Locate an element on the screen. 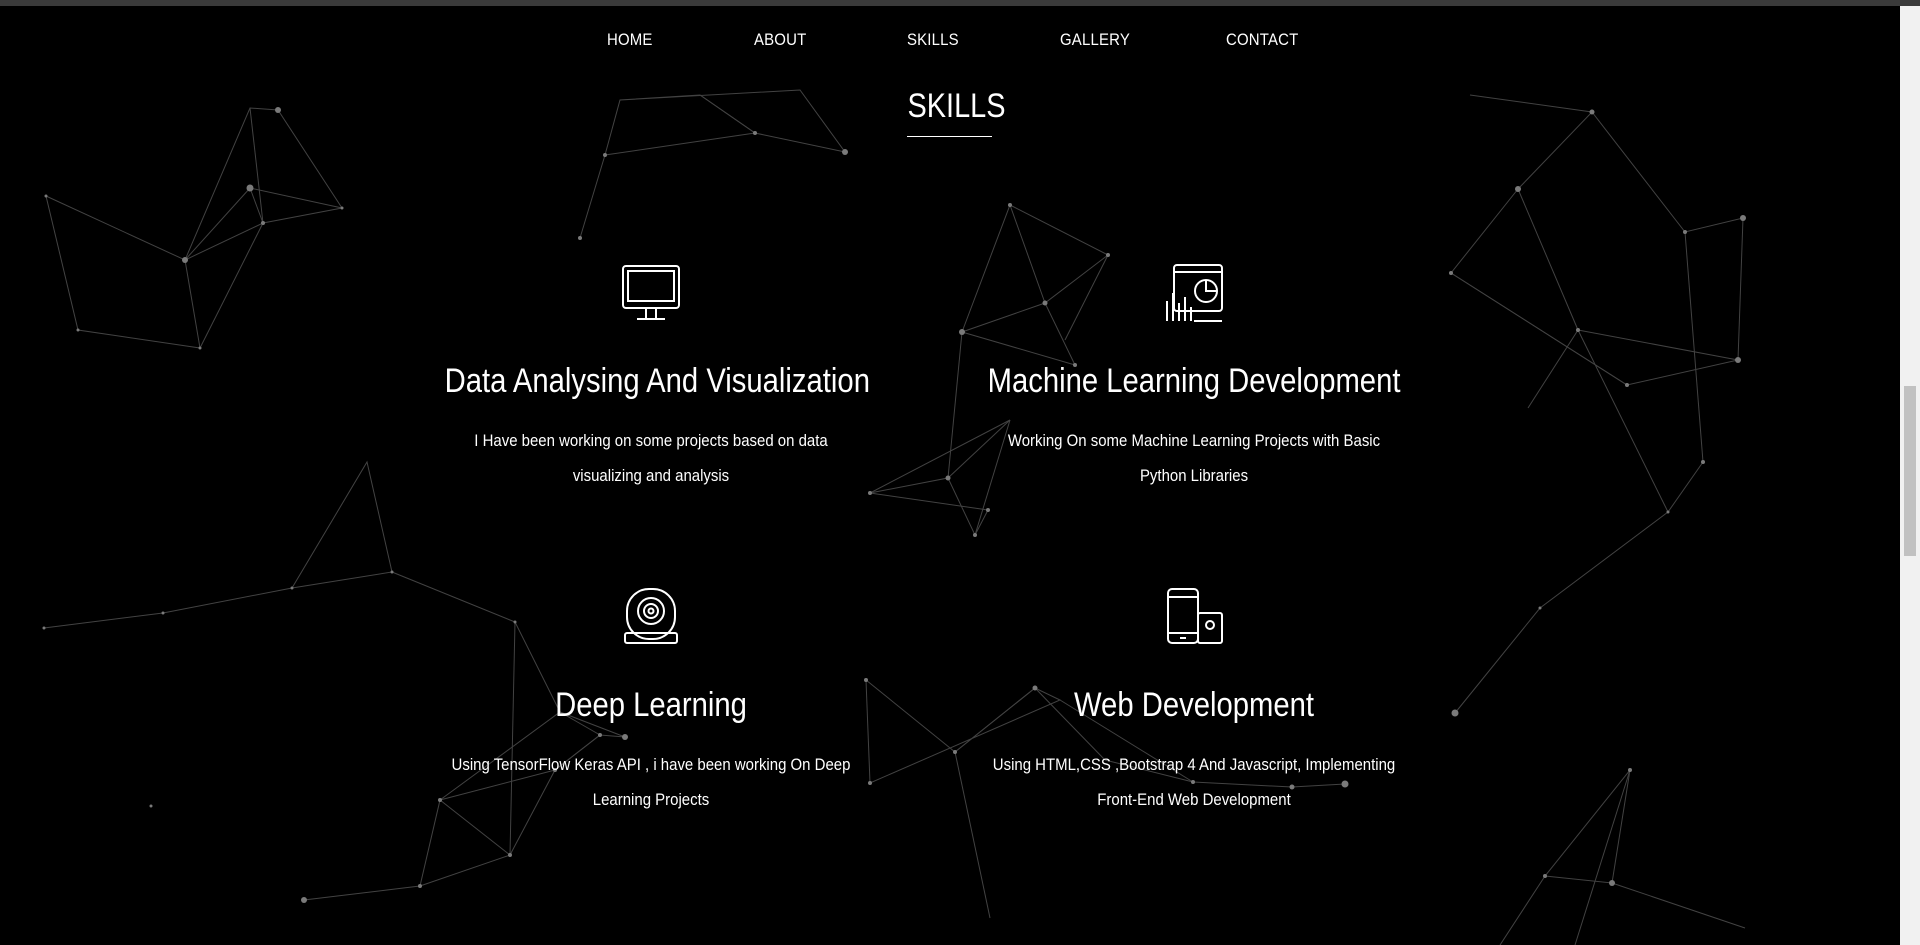 The image size is (1920, 945). monitor-icon is located at coordinates (651, 293).